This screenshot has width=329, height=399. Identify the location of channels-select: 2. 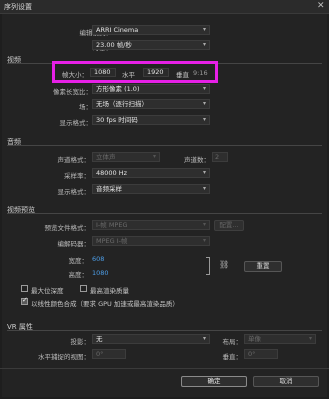
(220, 157).